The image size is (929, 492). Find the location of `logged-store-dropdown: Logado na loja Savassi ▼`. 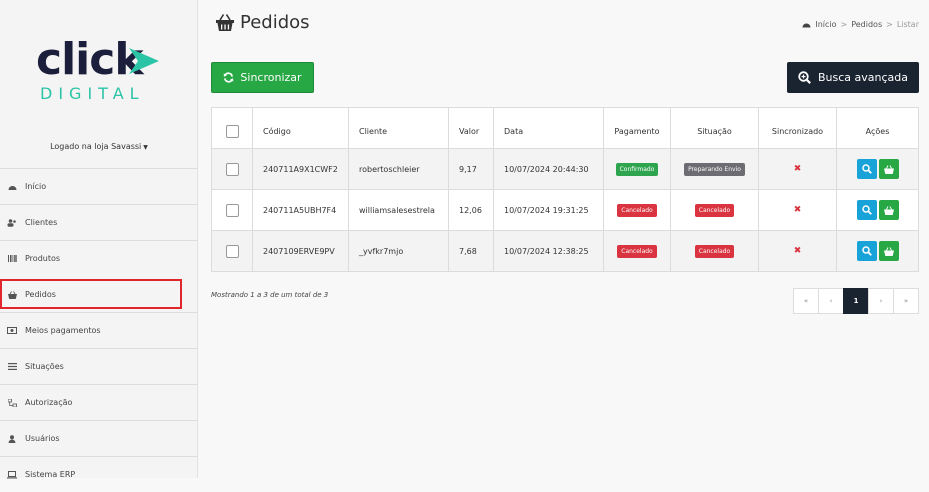

logged-store-dropdown: Logado na loja Savassi ▼ is located at coordinates (99, 146).